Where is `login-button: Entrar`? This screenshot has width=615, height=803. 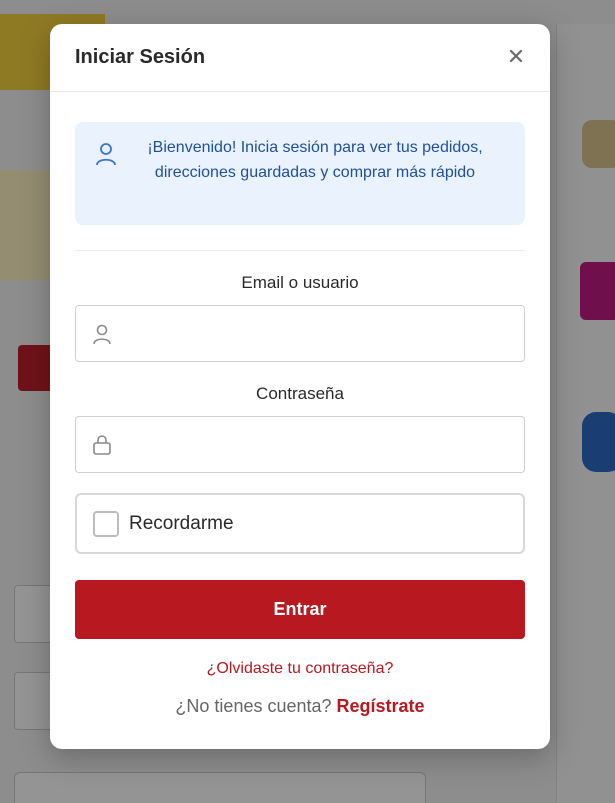
login-button: Entrar is located at coordinates (300, 609).